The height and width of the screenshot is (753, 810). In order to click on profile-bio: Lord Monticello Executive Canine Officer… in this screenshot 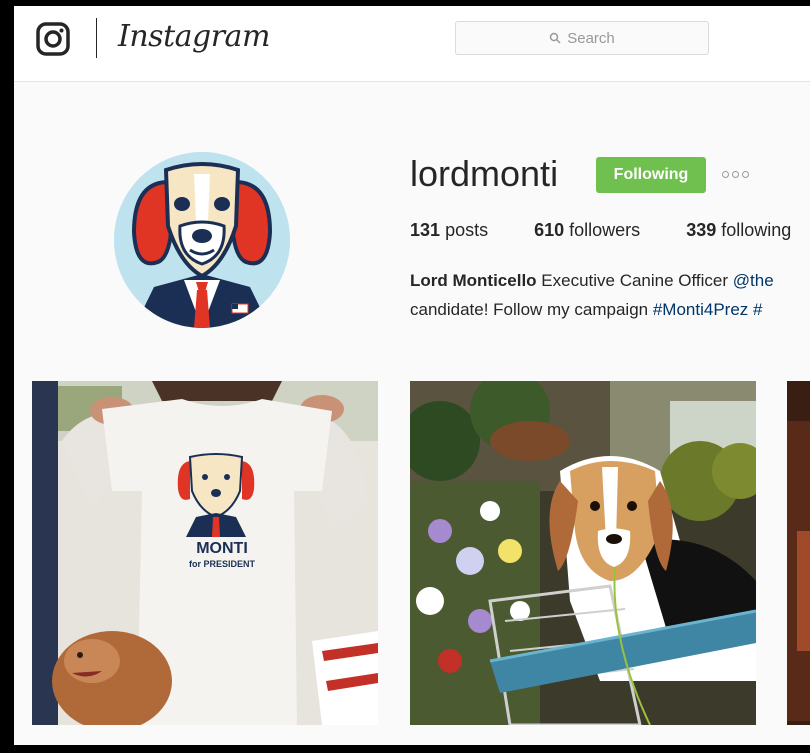, I will do `click(610, 295)`.